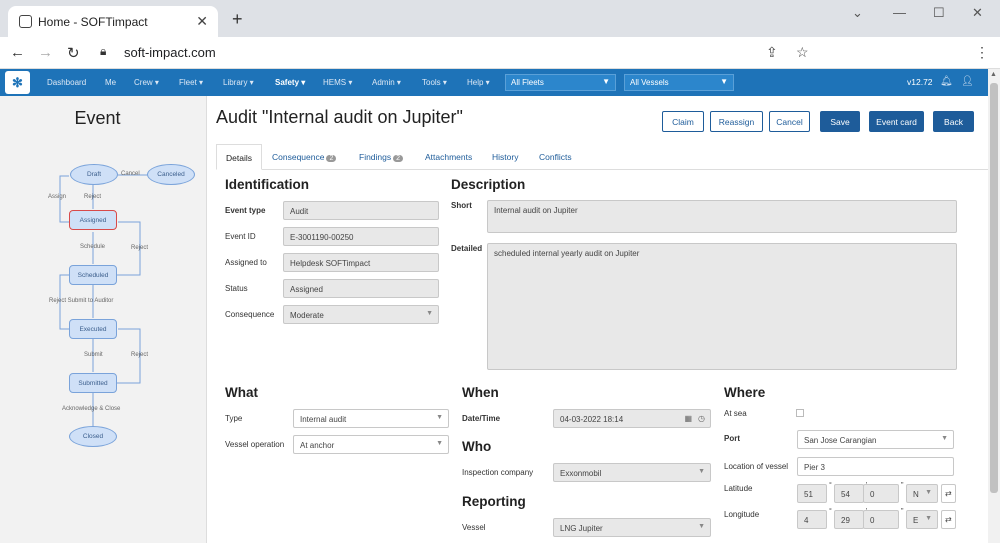  I want to click on tab-details: Details, so click(239, 157).